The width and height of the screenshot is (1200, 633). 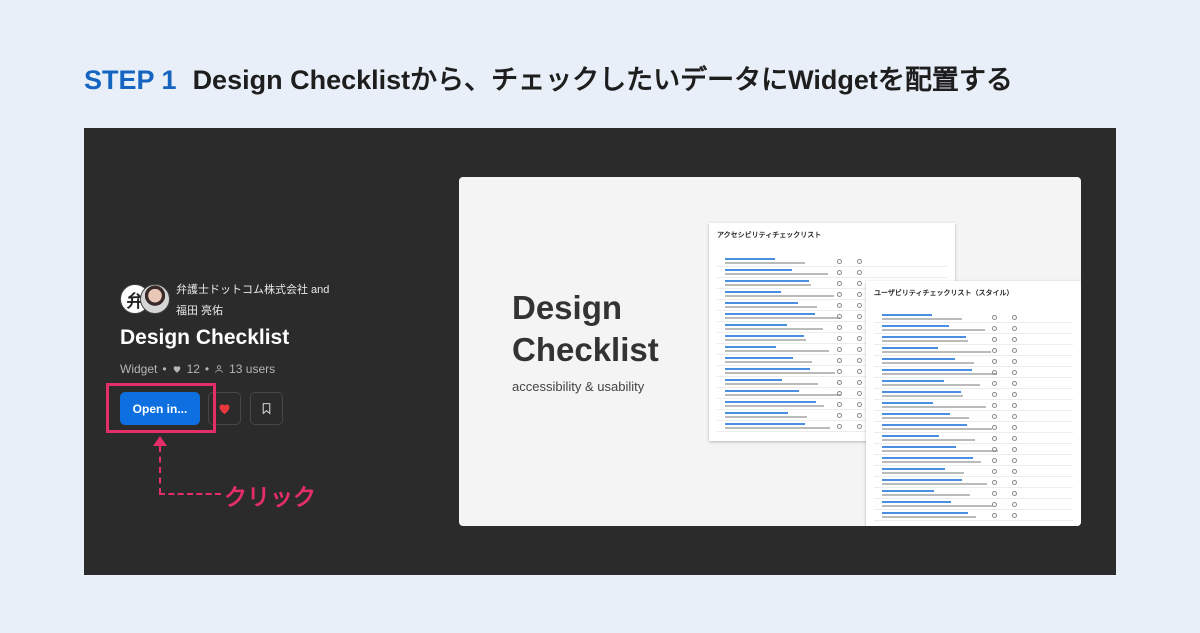 I want to click on preview-title: Design Checklist, so click(x=585, y=329).